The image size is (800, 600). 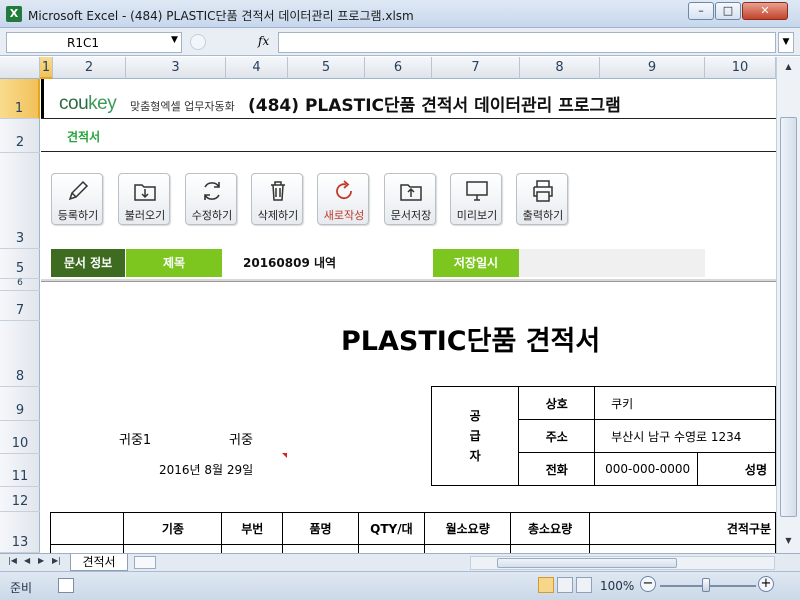 I want to click on preview-label: 미리보기, so click(x=477, y=215).